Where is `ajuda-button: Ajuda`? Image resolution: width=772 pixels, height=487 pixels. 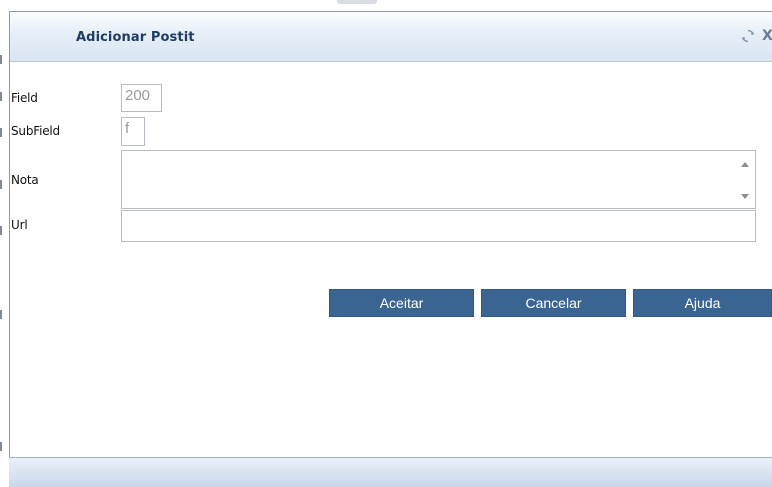
ajuda-button: Ajuda is located at coordinates (702, 303).